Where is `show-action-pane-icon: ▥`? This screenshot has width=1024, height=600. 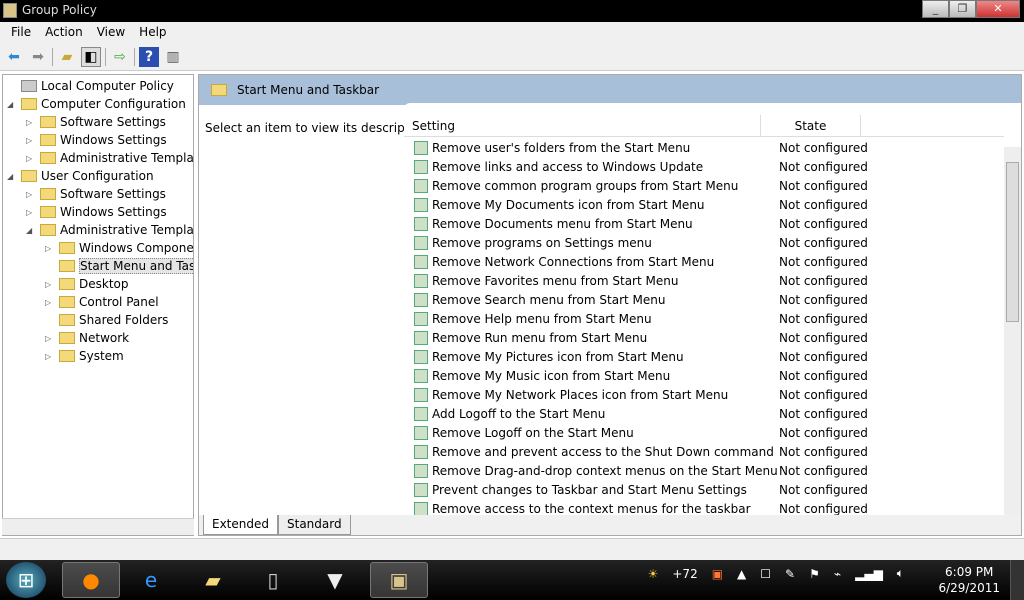
show-action-pane-icon: ▥ is located at coordinates (173, 57).